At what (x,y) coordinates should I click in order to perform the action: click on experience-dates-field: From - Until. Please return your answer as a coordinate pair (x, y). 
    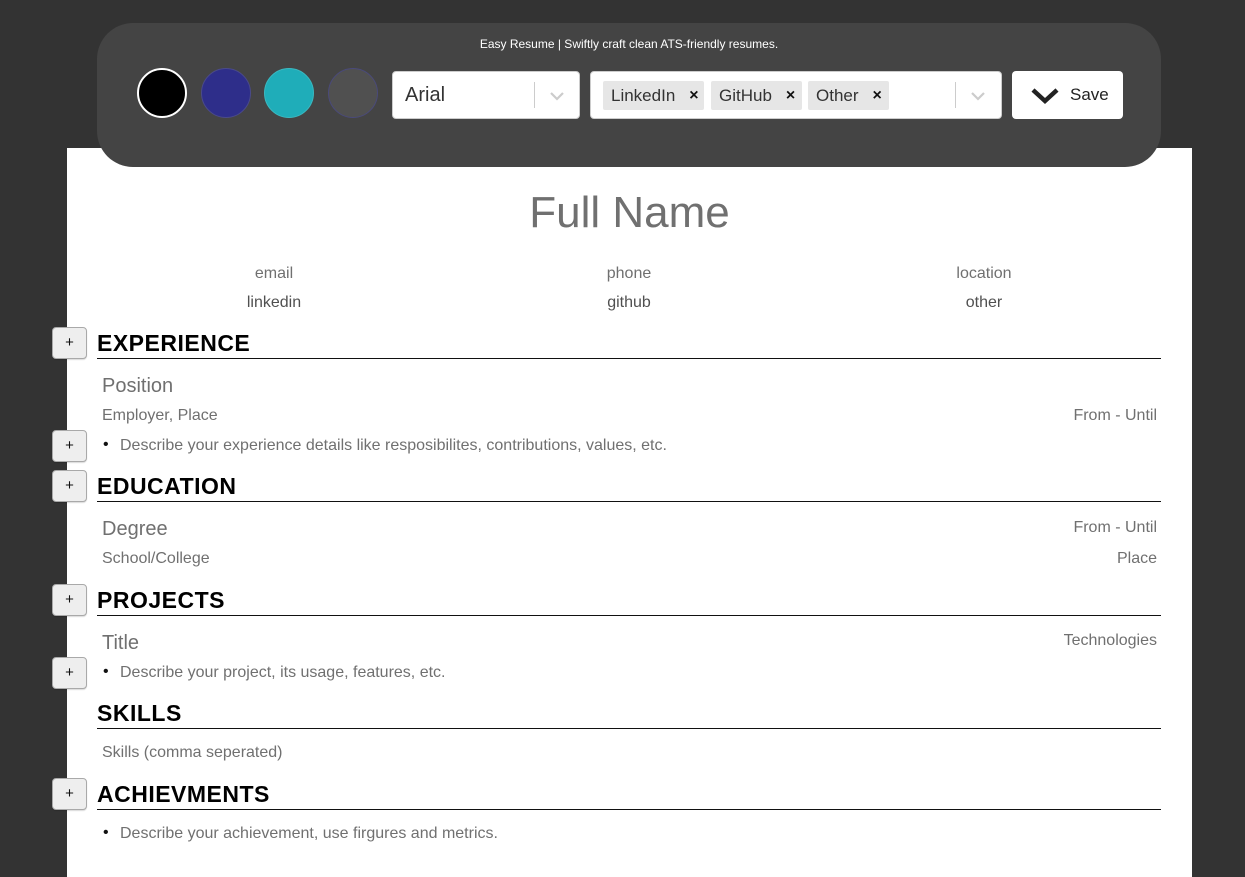
    Looking at the image, I should click on (1115, 416).